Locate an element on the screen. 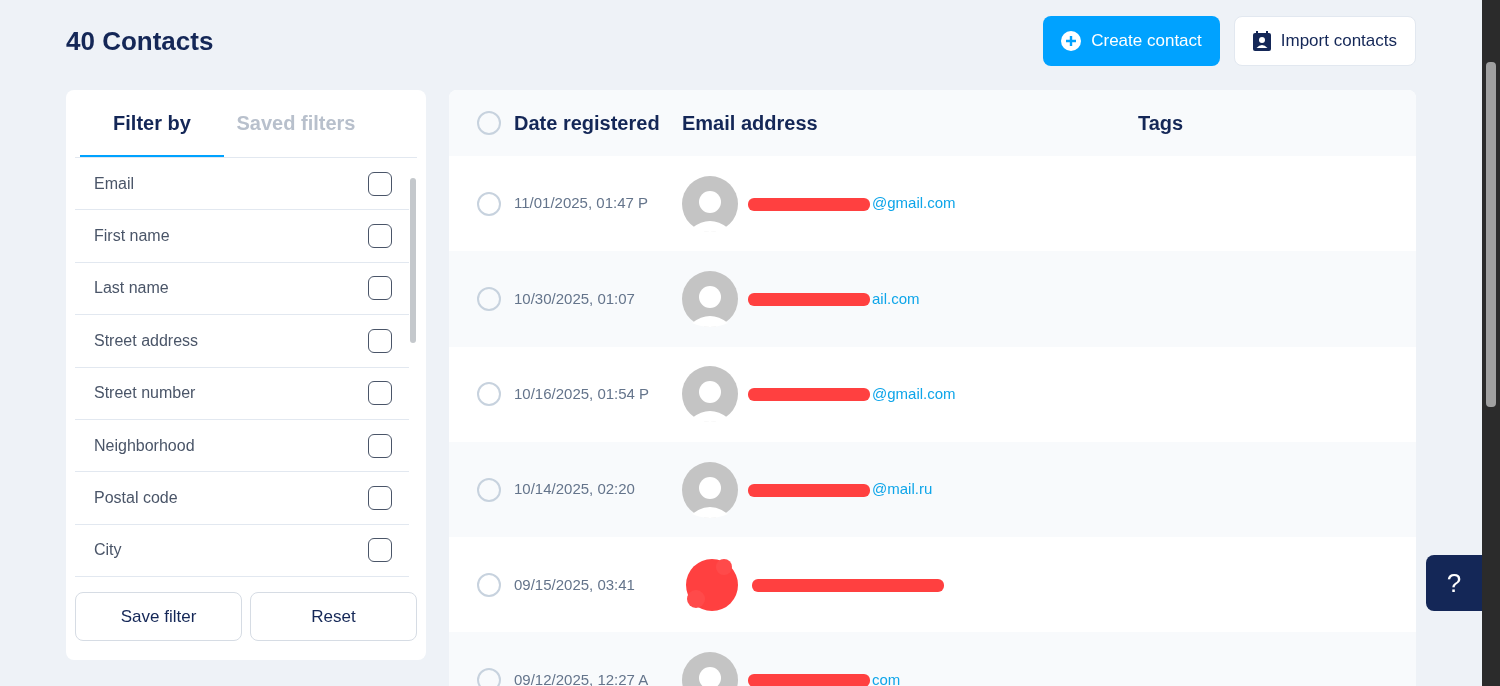 This screenshot has height=686, width=1500. date-cell-text: 11/01/2025, 01:47 P is located at coordinates (581, 203).